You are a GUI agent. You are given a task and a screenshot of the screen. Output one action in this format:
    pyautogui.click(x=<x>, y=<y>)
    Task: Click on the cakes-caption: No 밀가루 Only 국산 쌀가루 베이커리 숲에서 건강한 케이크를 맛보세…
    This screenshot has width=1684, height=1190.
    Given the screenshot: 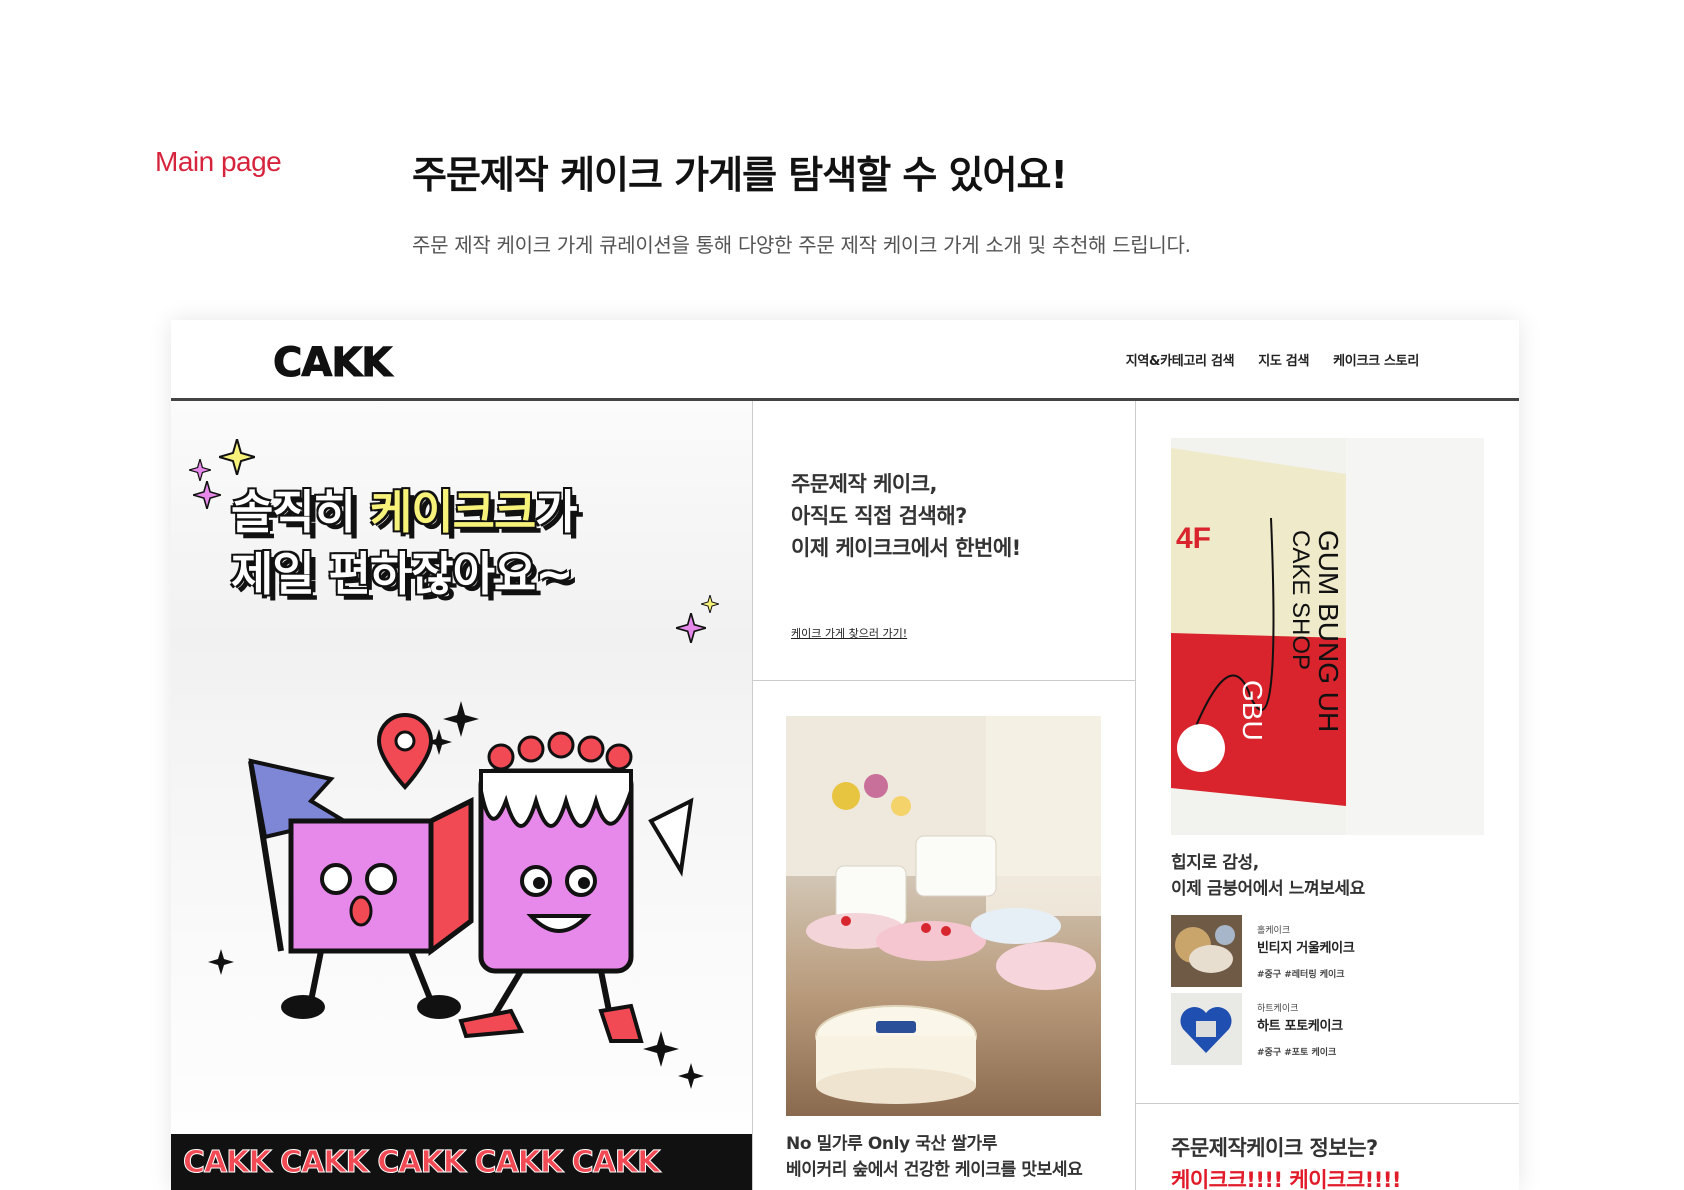 What is the action you would take?
    pyautogui.click(x=956, y=1157)
    